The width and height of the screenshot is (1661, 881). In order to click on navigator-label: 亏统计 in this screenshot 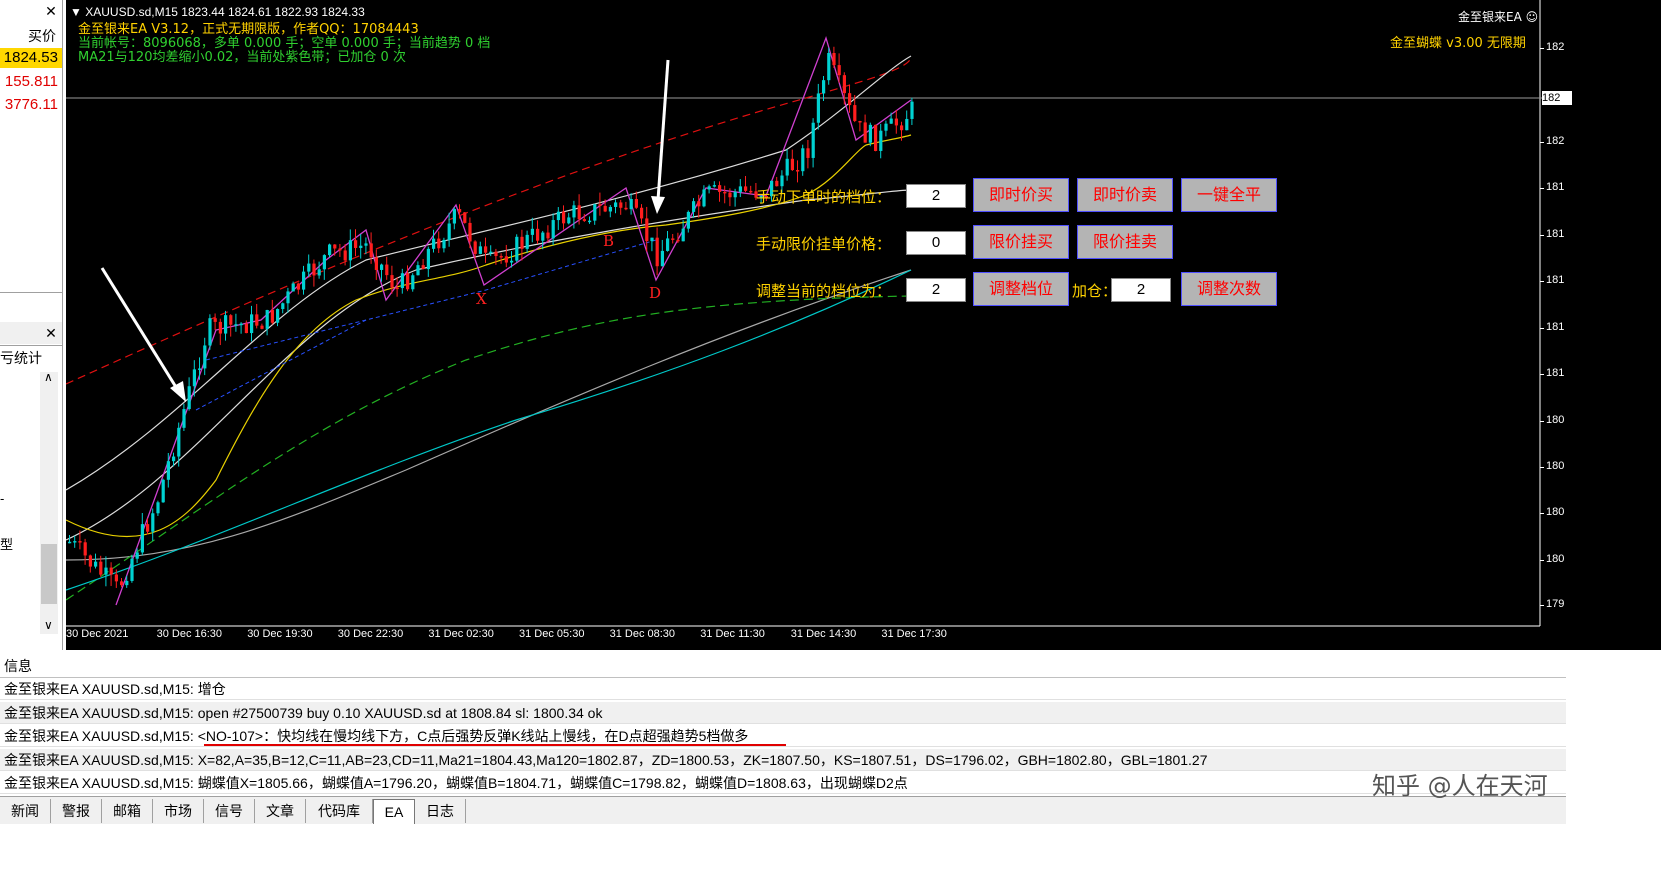, I will do `click(21, 358)`.